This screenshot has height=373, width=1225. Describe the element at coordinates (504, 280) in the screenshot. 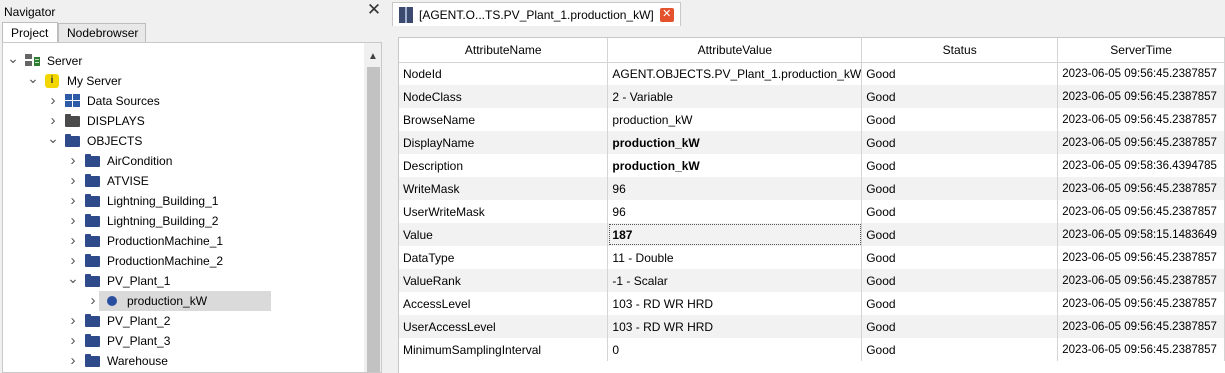

I see `attribute-name-cell: ValueRank` at that location.